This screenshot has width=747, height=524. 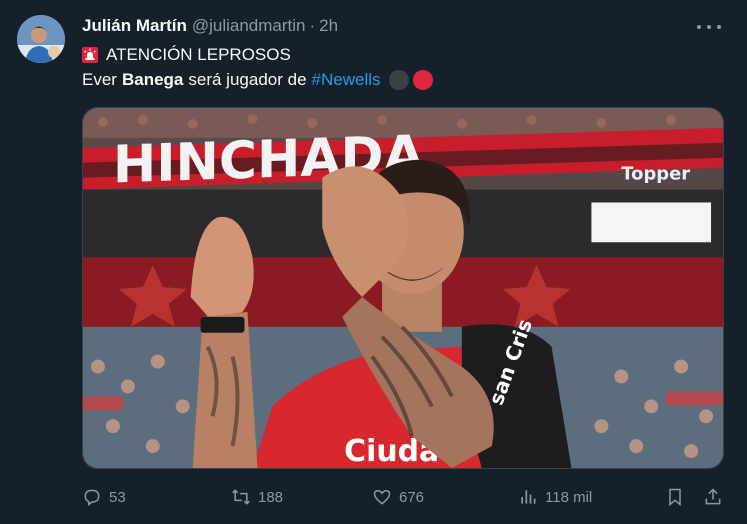 I want to click on more-icon, so click(x=709, y=27).